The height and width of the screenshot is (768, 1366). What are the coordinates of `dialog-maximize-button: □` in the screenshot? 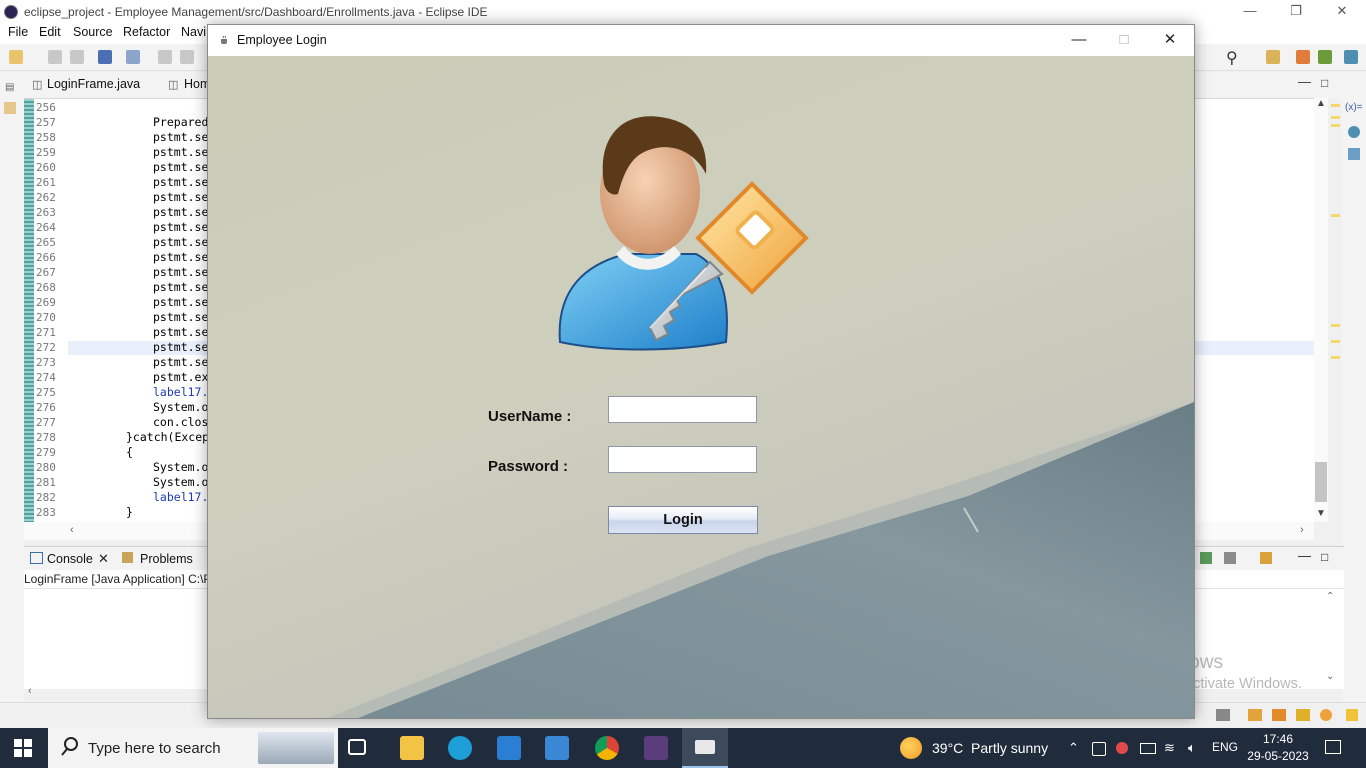 It's located at (1124, 40).